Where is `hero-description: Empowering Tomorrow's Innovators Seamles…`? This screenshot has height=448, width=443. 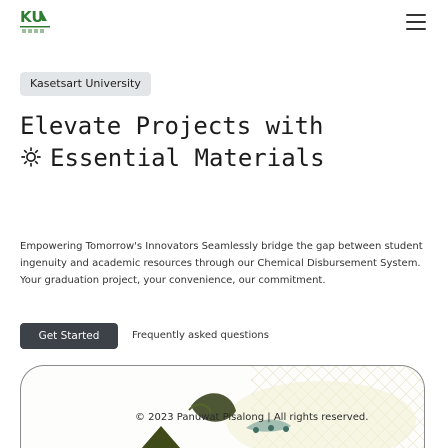
hero-description: Empowering Tomorrow's Innovators Seamles… is located at coordinates (221, 263).